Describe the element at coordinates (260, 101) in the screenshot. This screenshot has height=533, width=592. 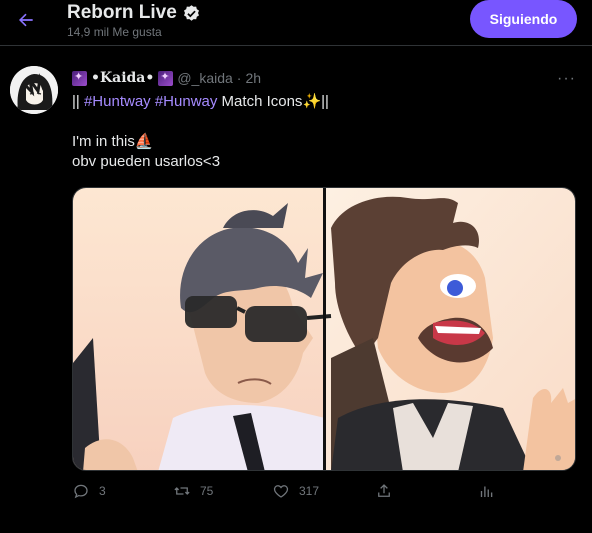
I see `text-mid: Match Icons` at that location.